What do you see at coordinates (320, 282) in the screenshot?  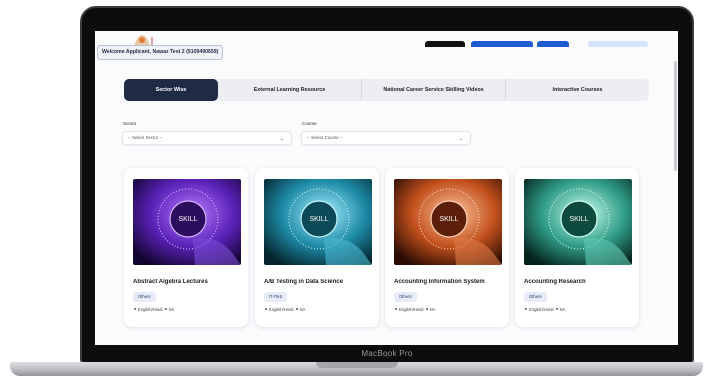 I see `course-title: A/B Testing in Data Science` at bounding box center [320, 282].